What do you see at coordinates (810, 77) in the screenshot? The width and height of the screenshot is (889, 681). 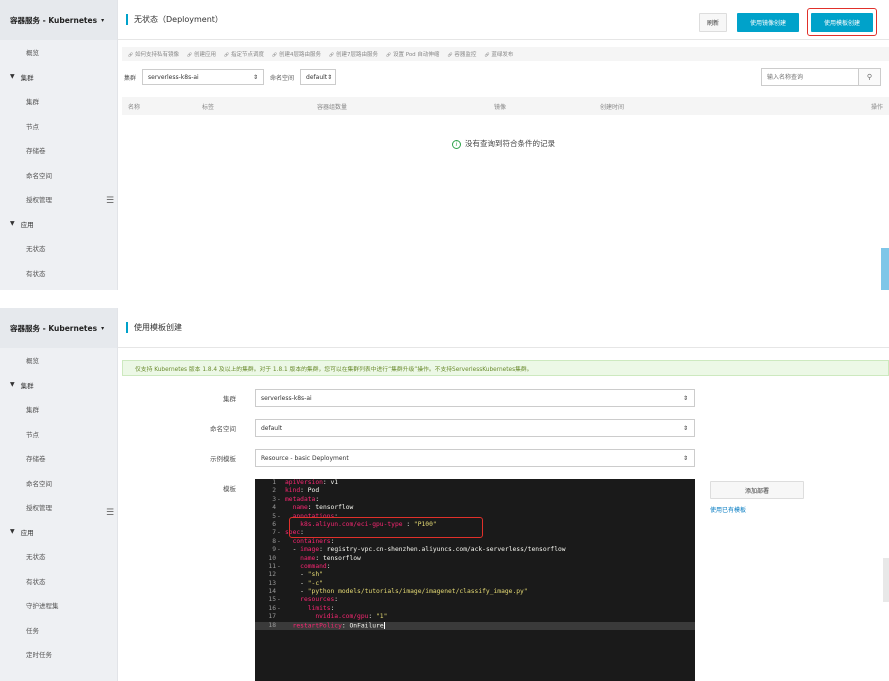 I see `search-input` at bounding box center [810, 77].